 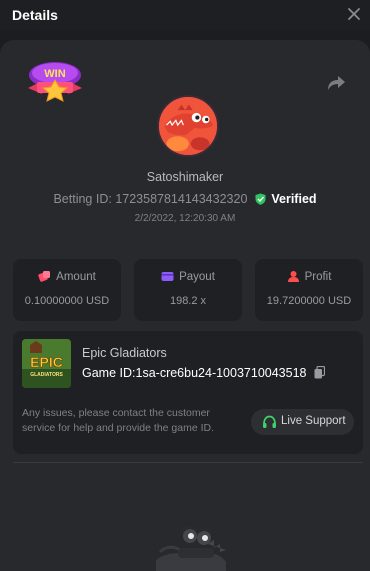 I want to click on betting-id-row: Betting ID: 1723587814143432320 Verified, so click(x=185, y=199).